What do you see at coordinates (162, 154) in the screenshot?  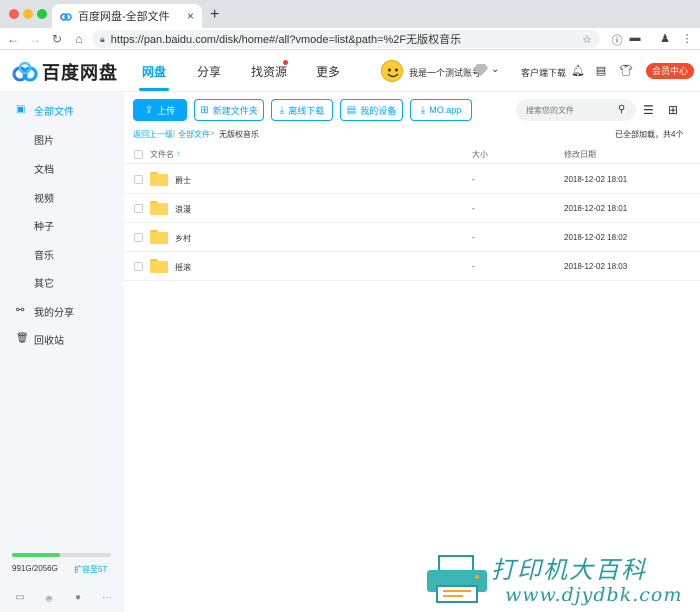 I see `column-header-name: 文件名` at bounding box center [162, 154].